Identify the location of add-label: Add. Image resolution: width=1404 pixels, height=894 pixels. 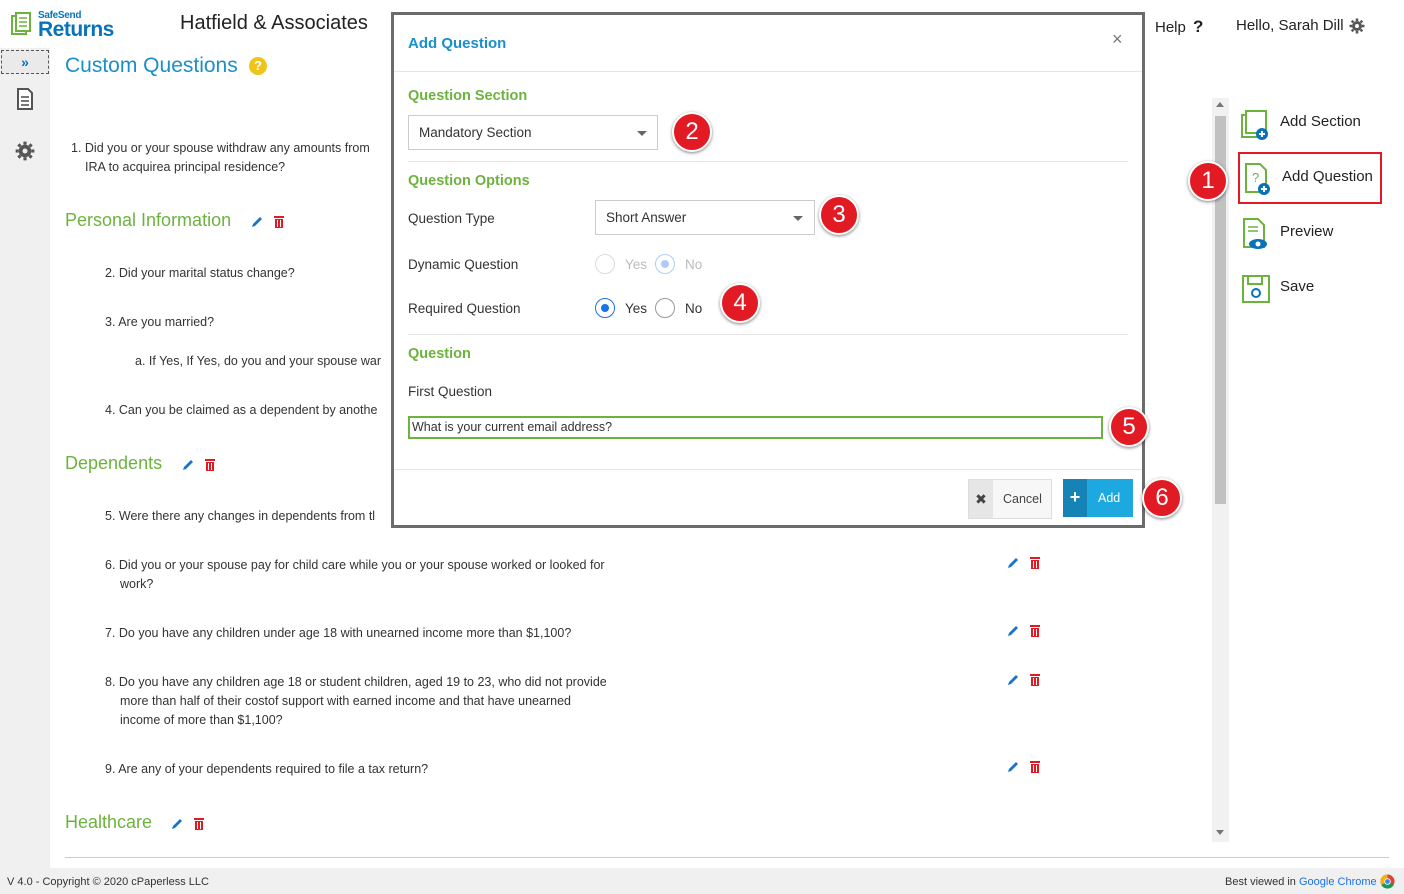
(1109, 498).